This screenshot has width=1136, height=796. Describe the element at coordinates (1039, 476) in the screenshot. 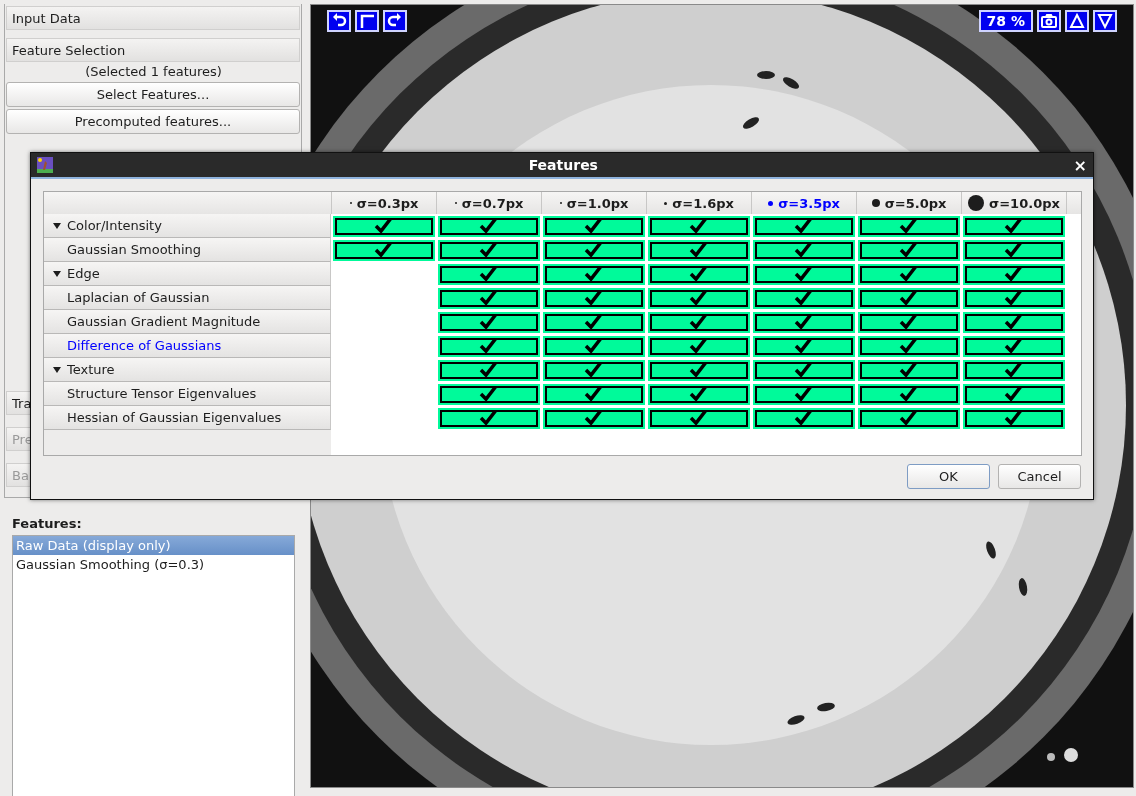

I see `cancel-button: Cancel` at that location.